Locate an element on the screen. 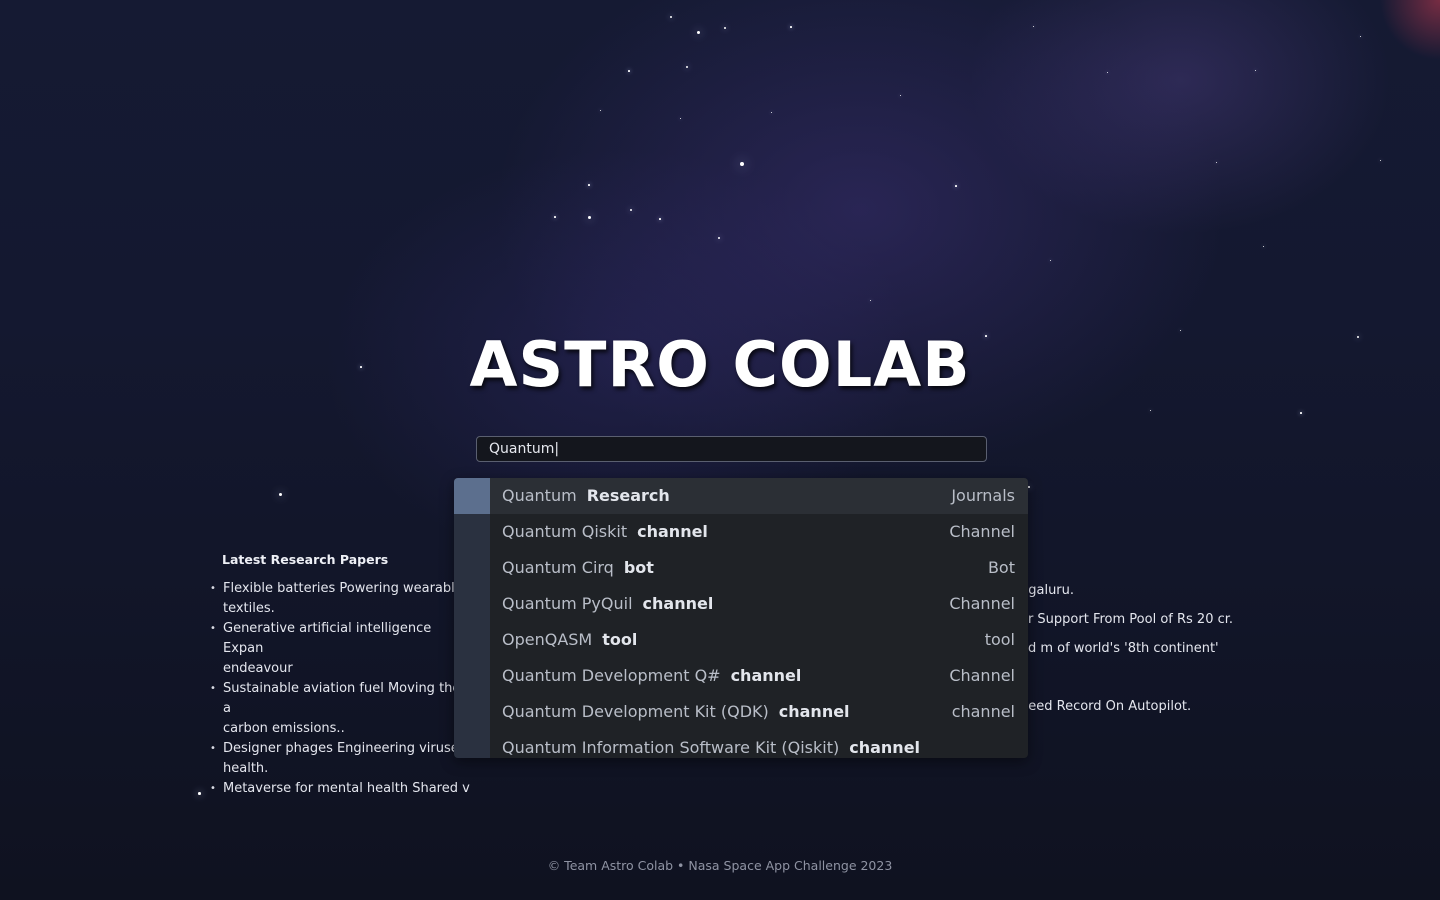 The width and height of the screenshot is (1440, 900). suggestion-title: OpenQASM is located at coordinates (547, 639).